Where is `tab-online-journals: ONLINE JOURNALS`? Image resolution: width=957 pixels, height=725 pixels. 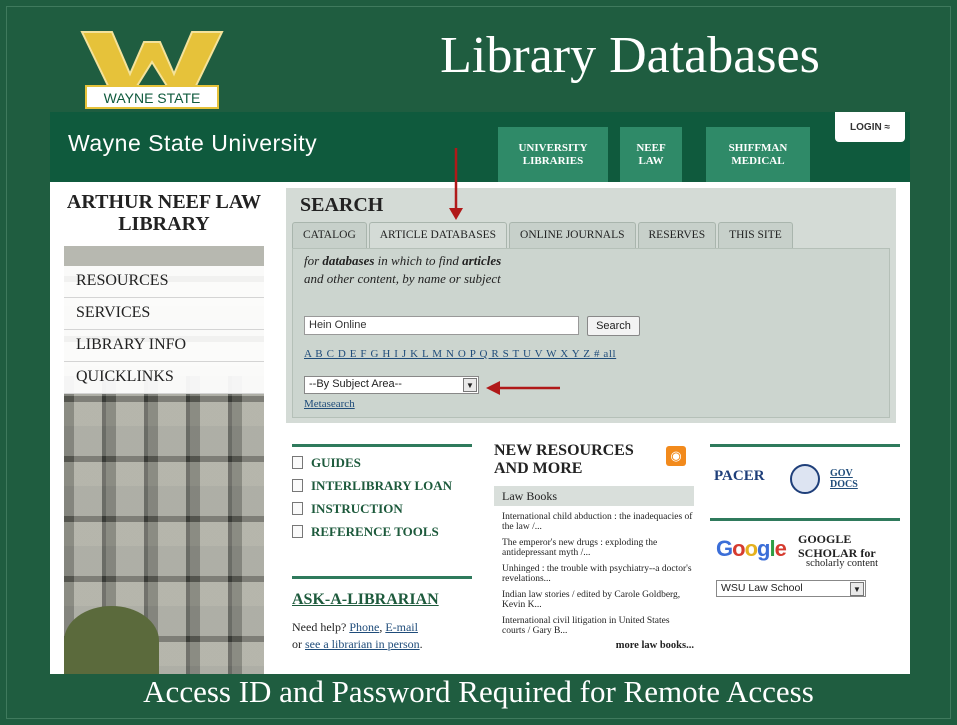 tab-online-journals: ONLINE JOURNALS is located at coordinates (572, 235).